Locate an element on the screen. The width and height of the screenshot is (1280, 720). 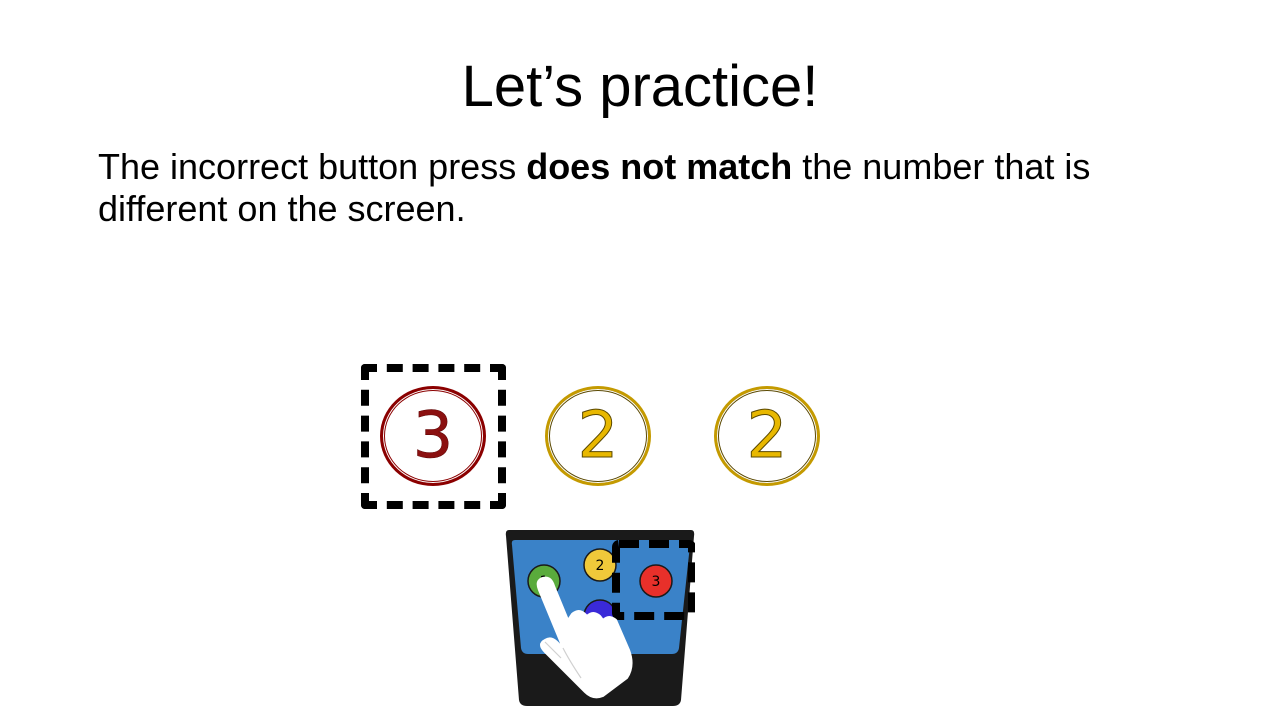
stimulus-circle-1: 3 is located at coordinates (433, 436).